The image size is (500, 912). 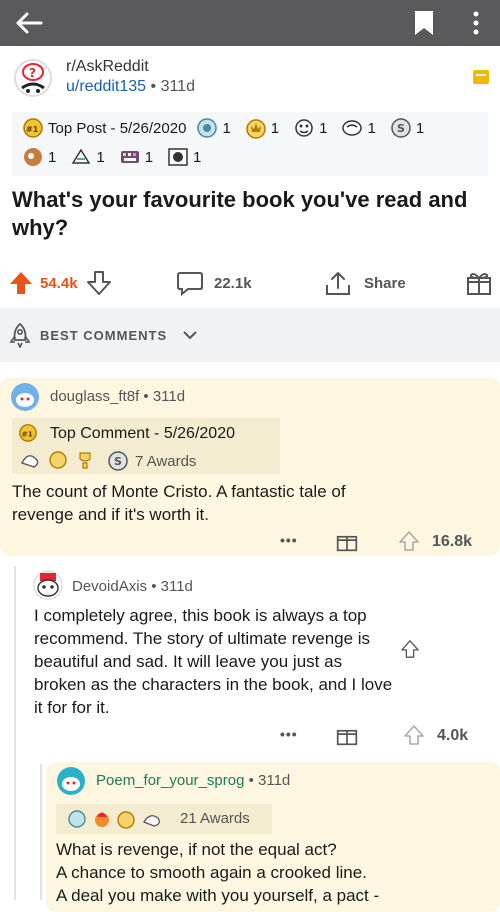 I want to click on post-flag-icon, so click(x=481, y=77).